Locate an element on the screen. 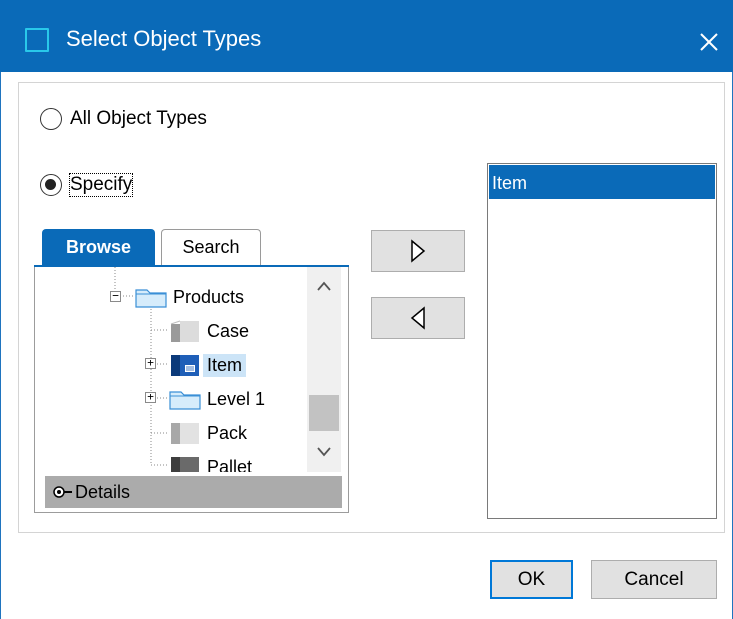 The height and width of the screenshot is (619, 733). chevron-down-icon is located at coordinates (324, 452).